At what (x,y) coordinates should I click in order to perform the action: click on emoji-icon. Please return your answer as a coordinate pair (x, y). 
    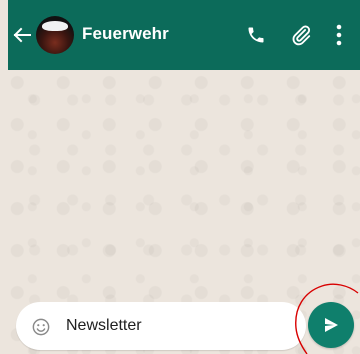
    Looking at the image, I should click on (41, 327).